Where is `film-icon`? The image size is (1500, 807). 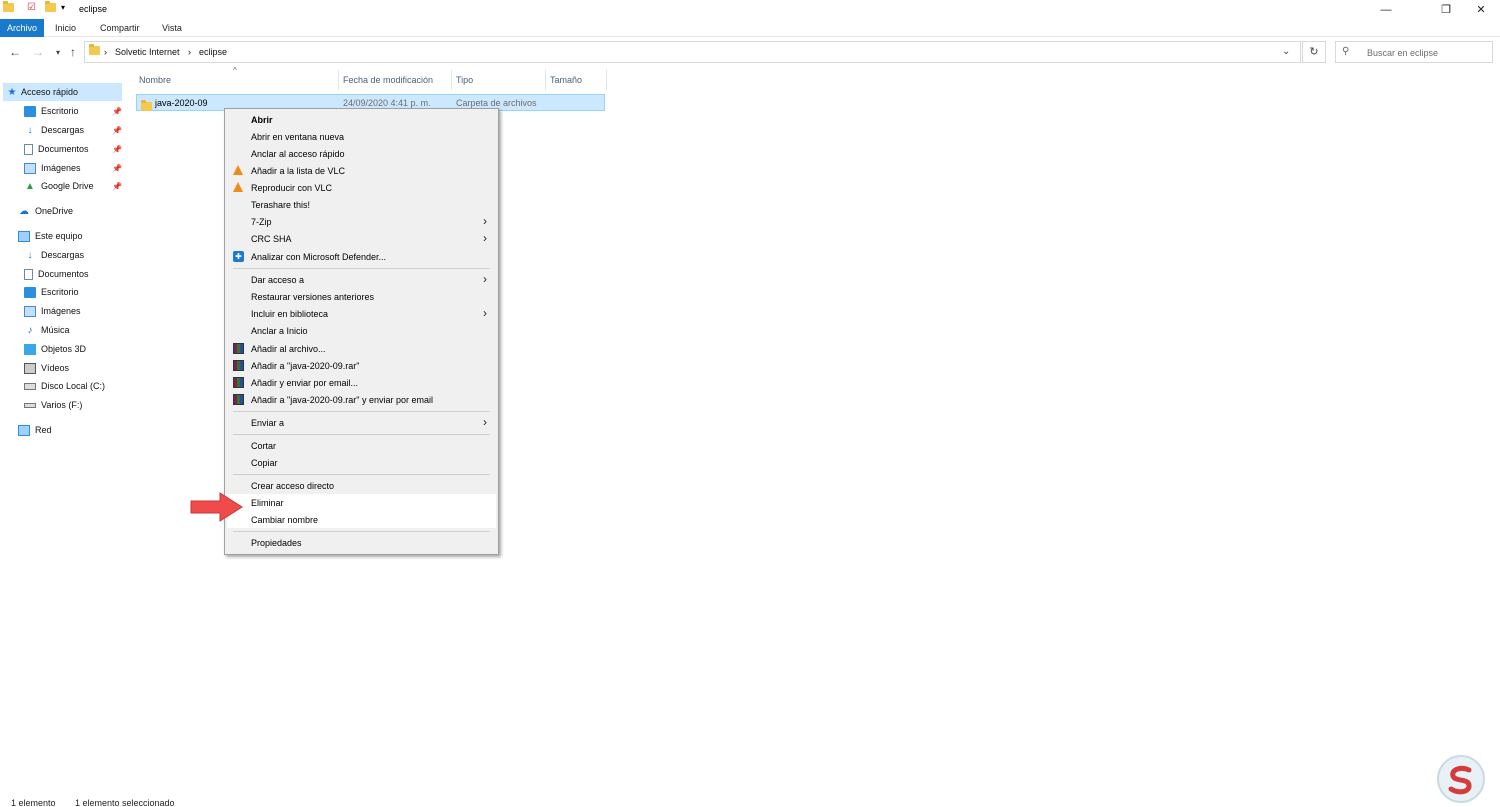 film-icon is located at coordinates (30, 368).